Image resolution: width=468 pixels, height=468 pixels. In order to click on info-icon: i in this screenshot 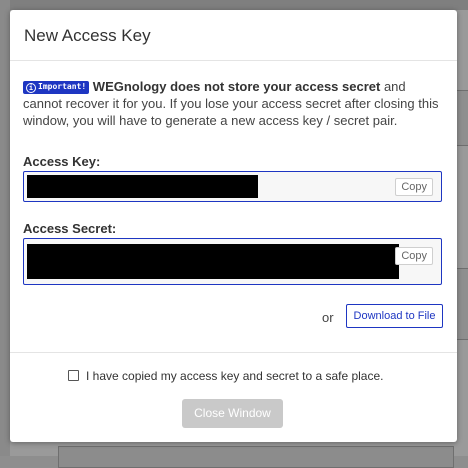, I will do `click(31, 88)`.